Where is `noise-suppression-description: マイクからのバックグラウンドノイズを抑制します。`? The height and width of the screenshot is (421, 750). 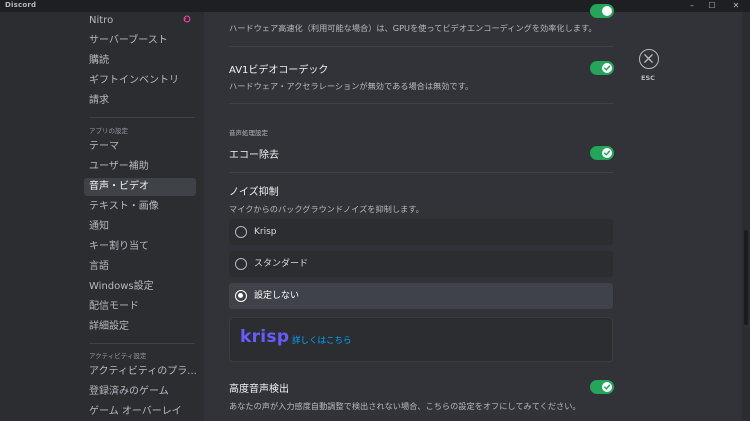
noise-suppression-description: マイクからのバックグラウンドノイズを抑制します。 is located at coordinates (326, 209).